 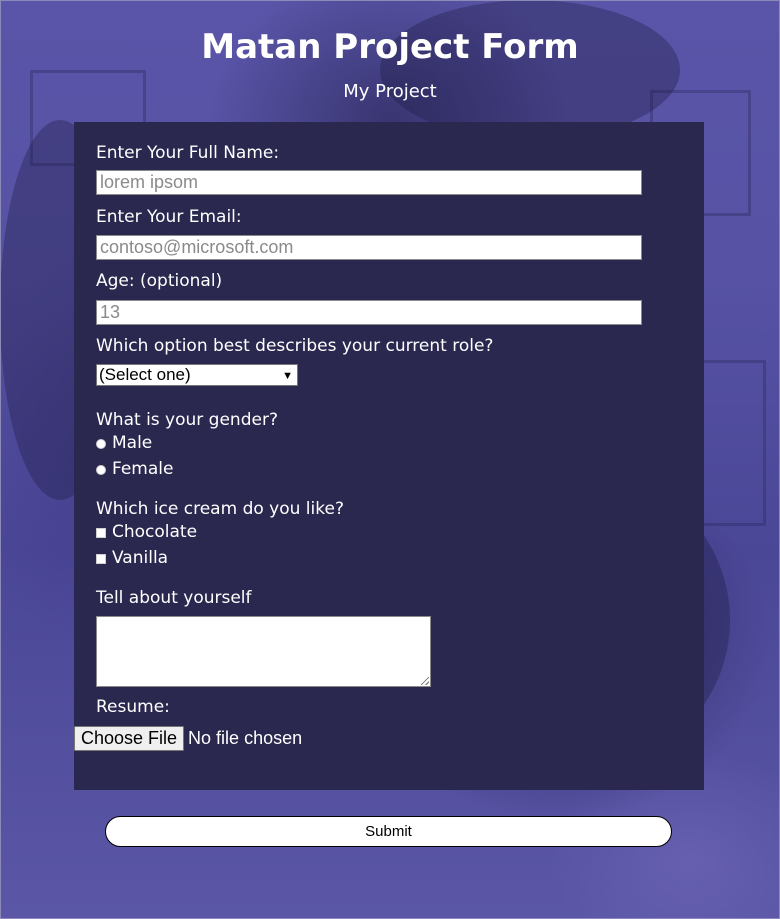 I want to click on submit-button: Submit, so click(x=388, y=831).